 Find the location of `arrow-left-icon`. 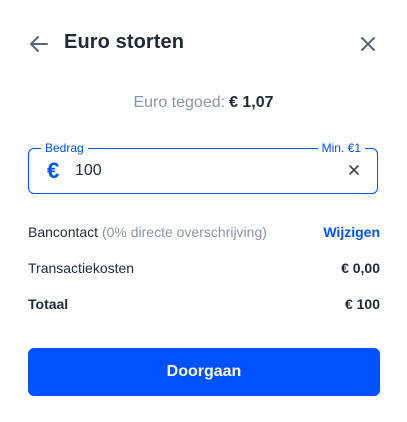

arrow-left-icon is located at coordinates (39, 44).